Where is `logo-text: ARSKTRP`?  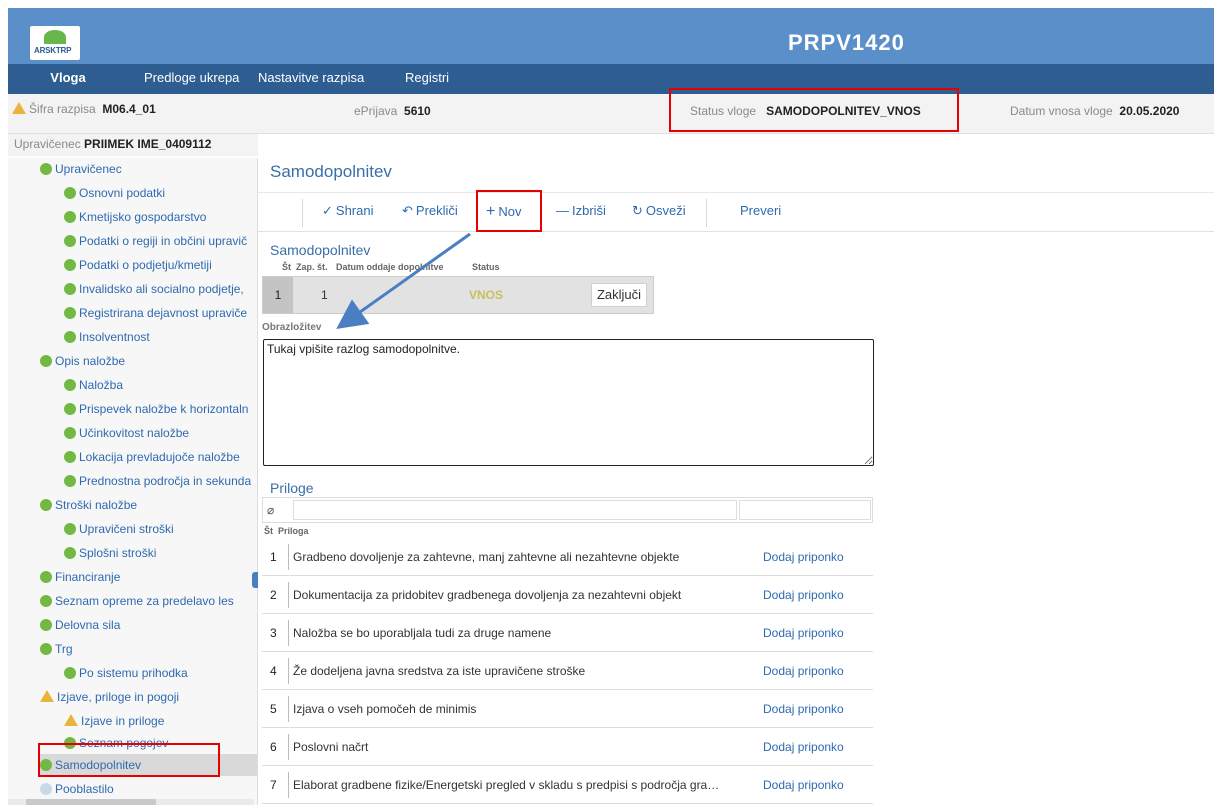
logo-text: ARSKTRP is located at coordinates (53, 50).